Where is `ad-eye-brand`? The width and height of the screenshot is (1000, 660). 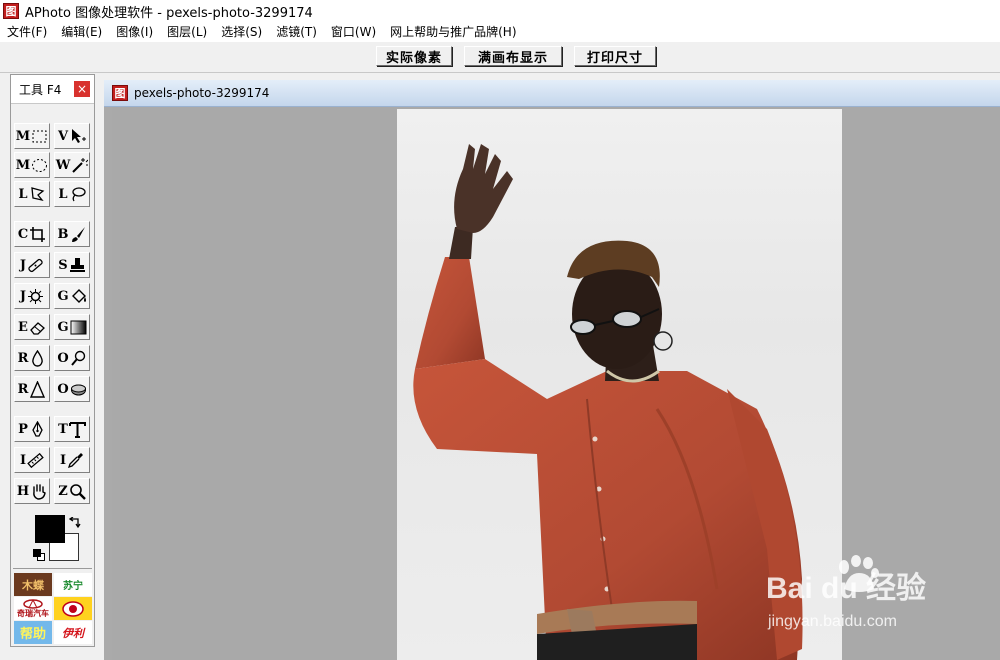
ad-eye-brand is located at coordinates (73, 608).